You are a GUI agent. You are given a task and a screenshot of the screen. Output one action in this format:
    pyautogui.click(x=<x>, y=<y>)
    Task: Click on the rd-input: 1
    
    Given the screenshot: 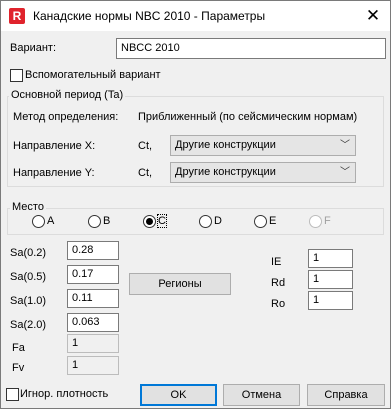 What is the action you would take?
    pyautogui.click(x=330, y=279)
    